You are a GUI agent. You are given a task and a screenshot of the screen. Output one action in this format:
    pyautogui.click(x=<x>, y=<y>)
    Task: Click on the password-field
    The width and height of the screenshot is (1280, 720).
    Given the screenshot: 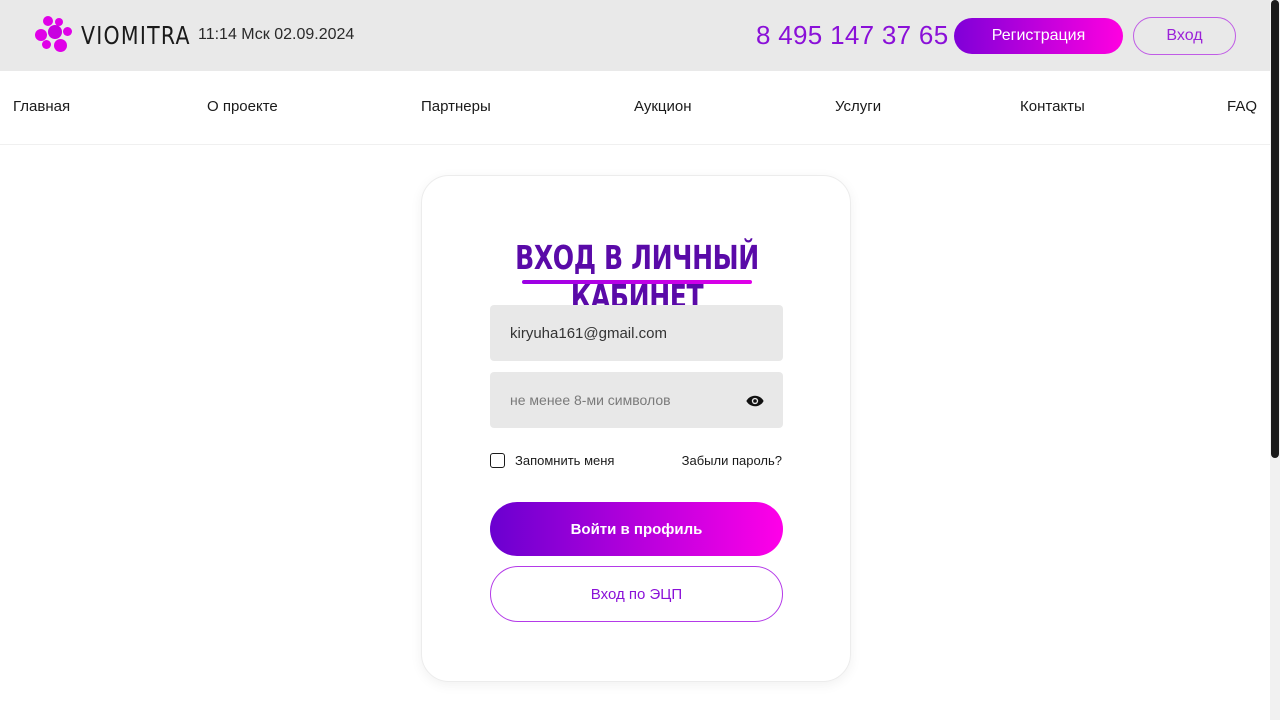 What is the action you would take?
    pyautogui.click(x=636, y=400)
    